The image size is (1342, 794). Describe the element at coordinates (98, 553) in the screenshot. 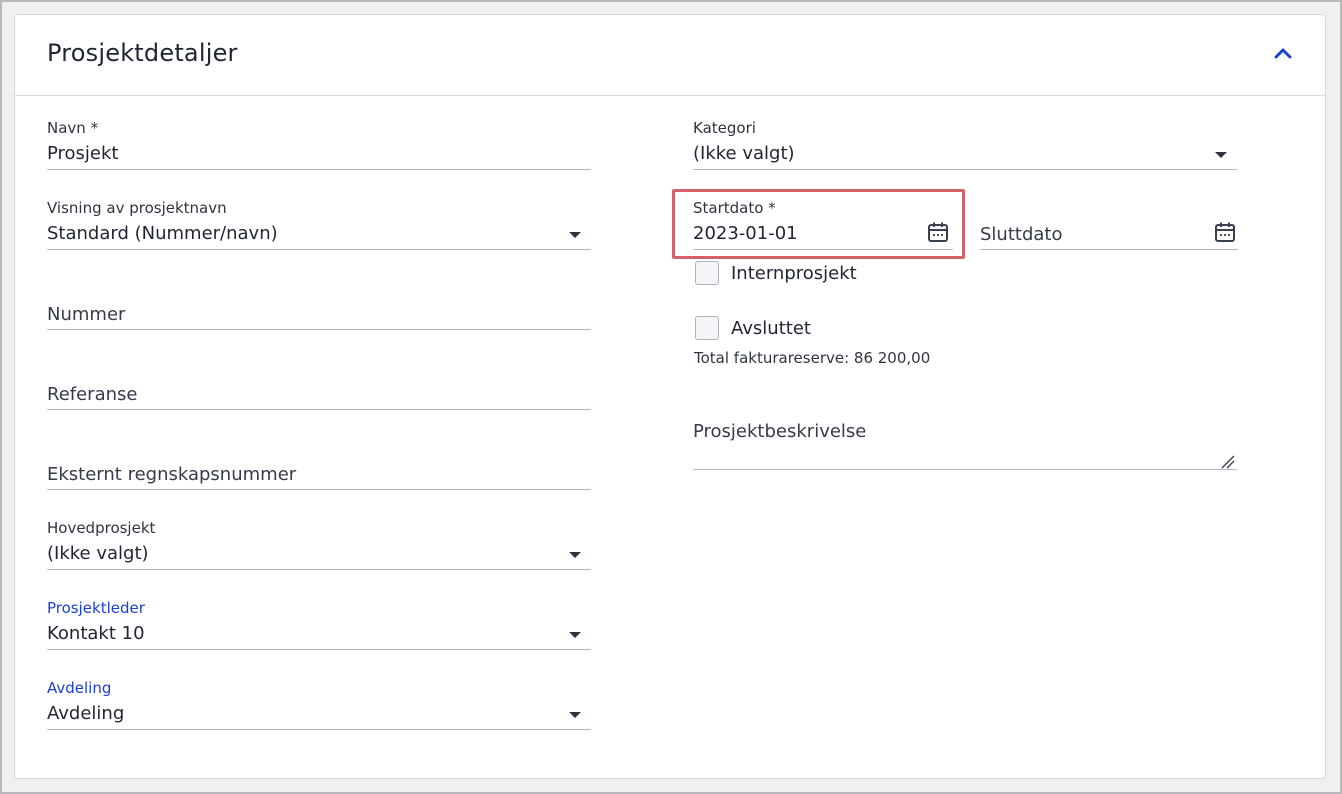

I see `hovedprosjekt-value: (Ikke valgt)` at that location.